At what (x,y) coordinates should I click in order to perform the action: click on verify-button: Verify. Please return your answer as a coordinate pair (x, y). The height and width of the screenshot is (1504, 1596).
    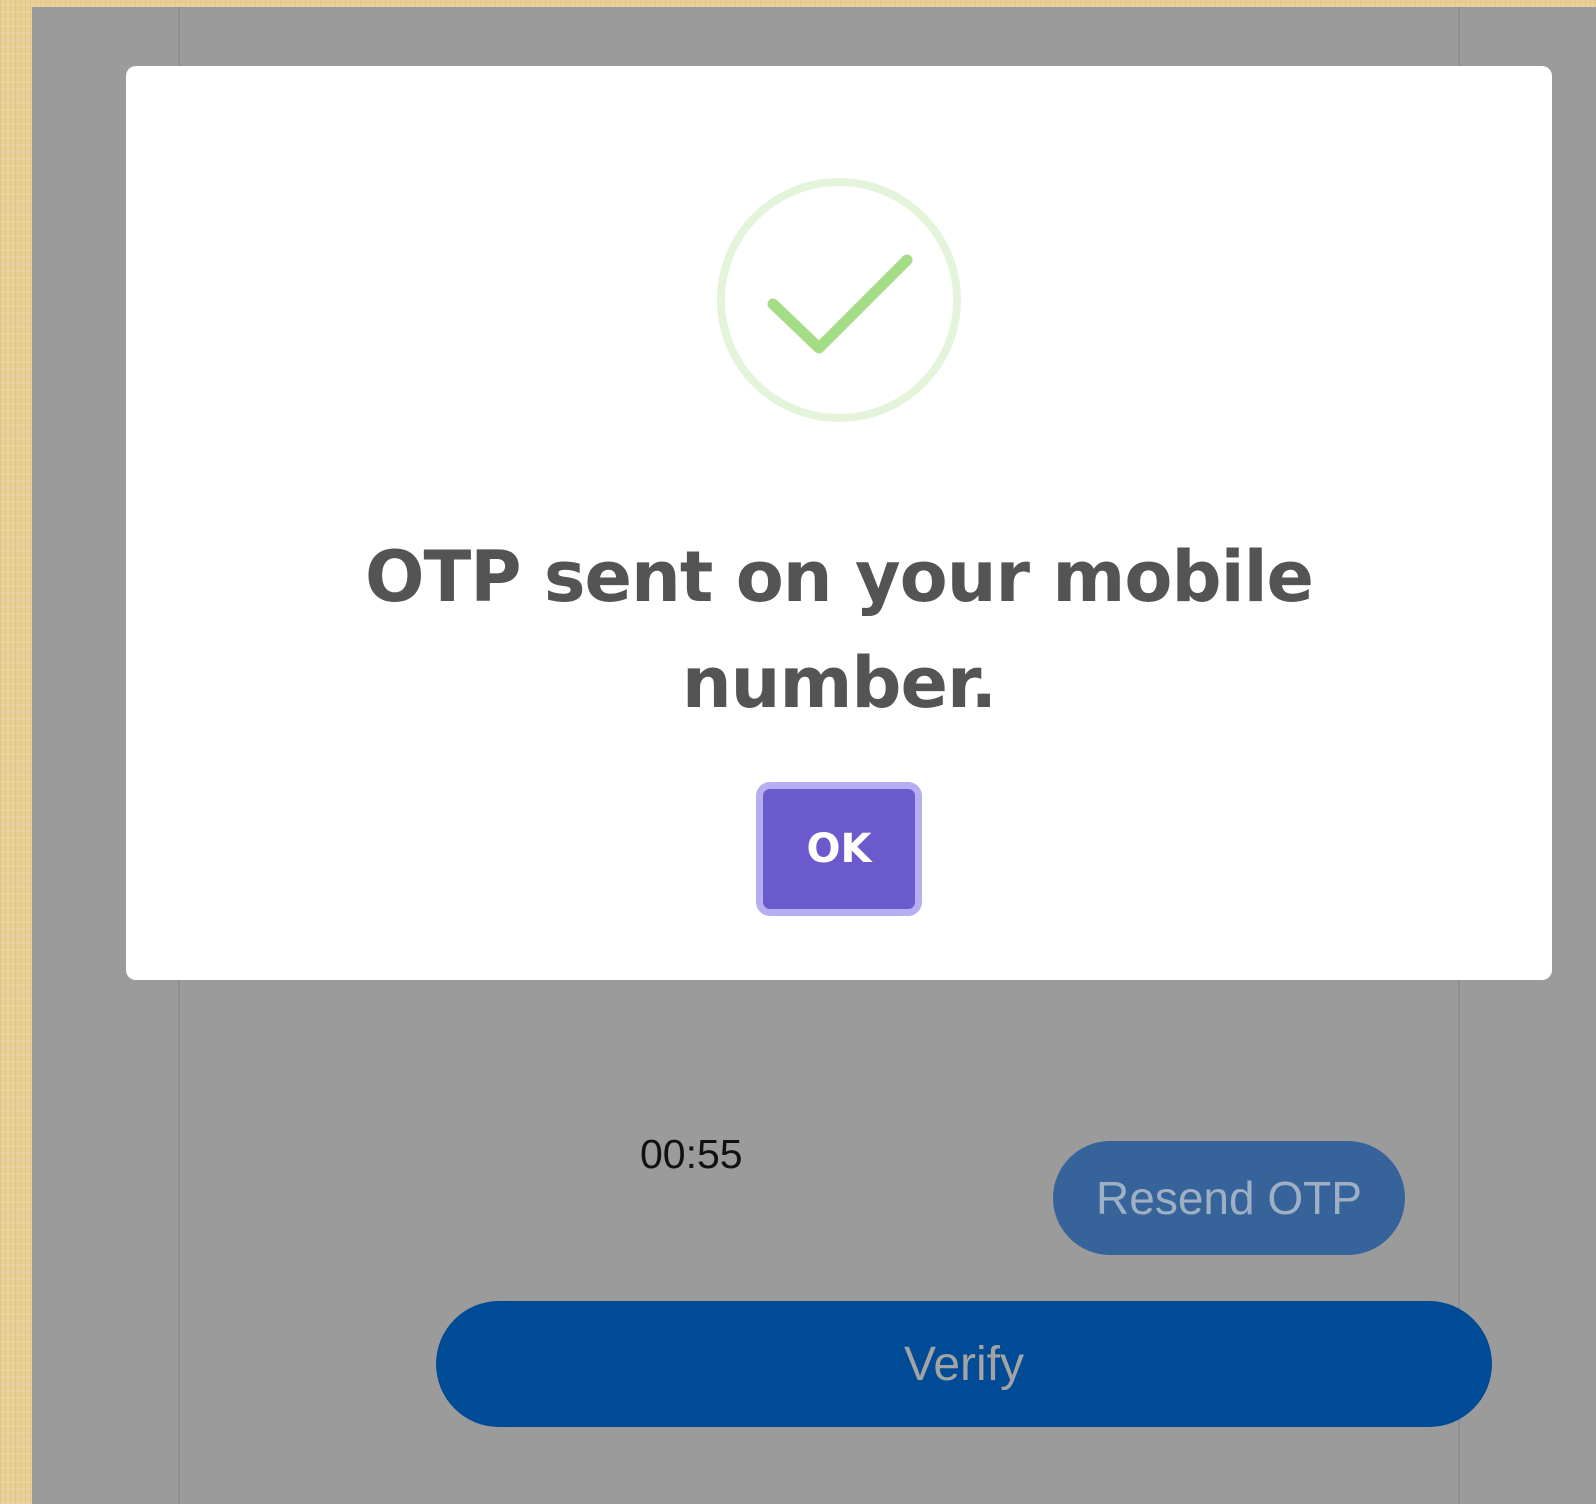
    Looking at the image, I should click on (964, 1364).